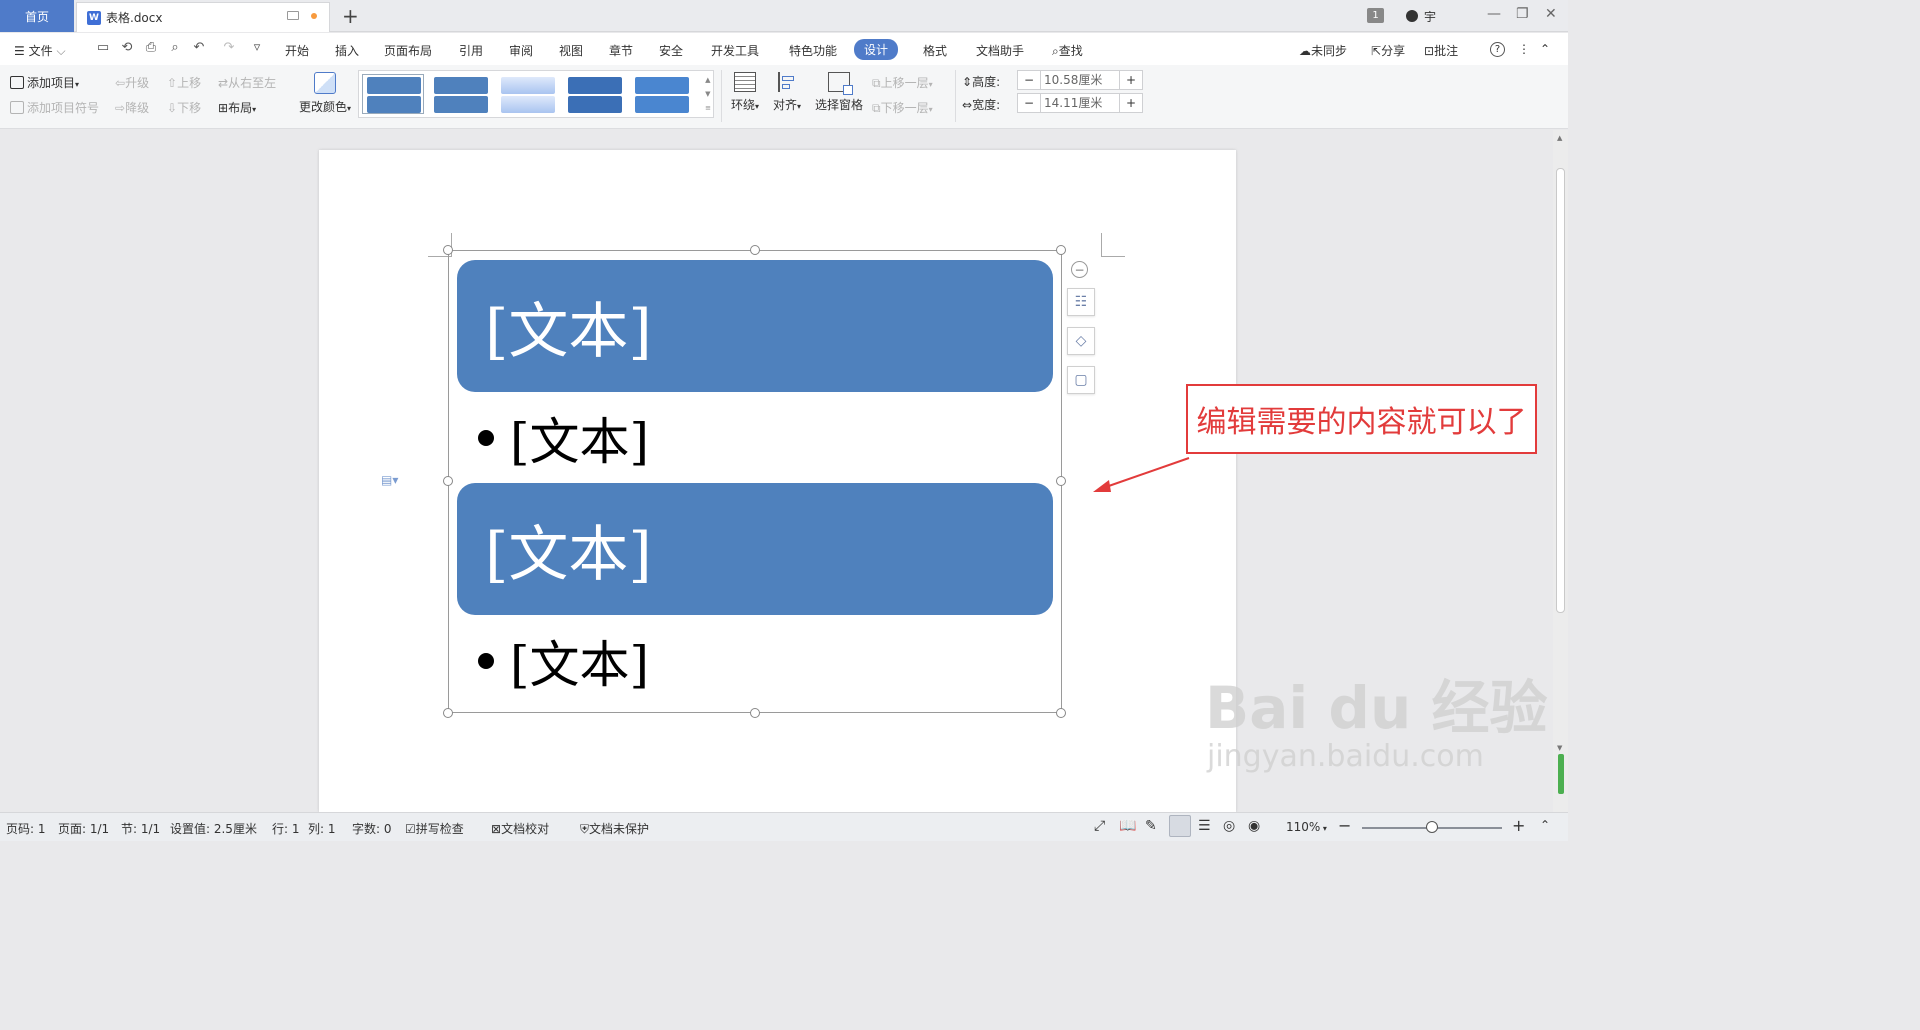 The width and height of the screenshot is (1920, 1030). I want to click on menu-chapter: 章节, so click(621, 50).